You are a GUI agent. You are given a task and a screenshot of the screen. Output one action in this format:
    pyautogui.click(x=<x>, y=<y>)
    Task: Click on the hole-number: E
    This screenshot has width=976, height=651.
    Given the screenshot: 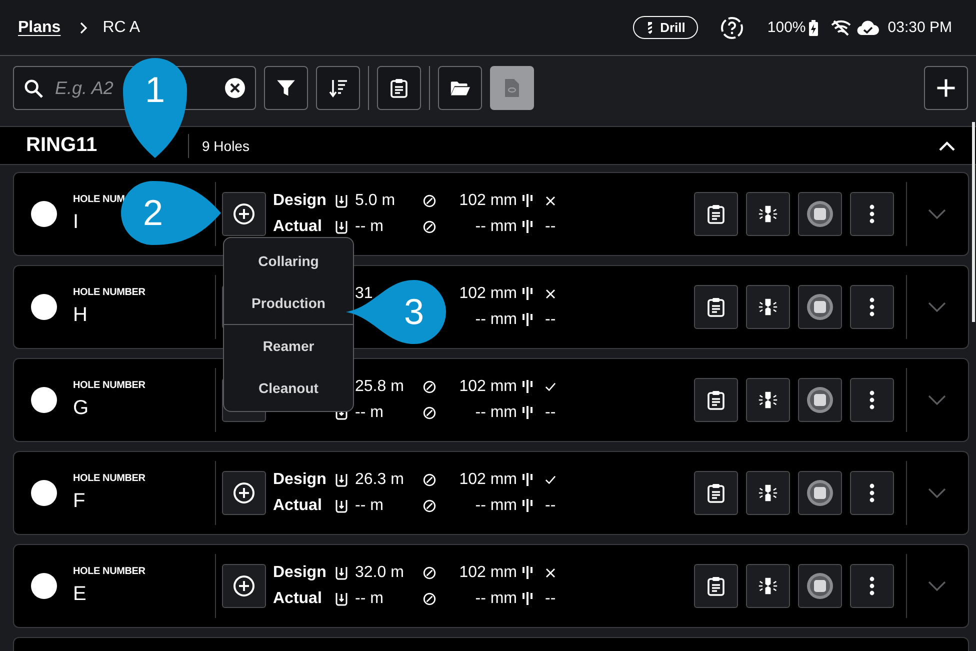 What is the action you would take?
    pyautogui.click(x=79, y=594)
    